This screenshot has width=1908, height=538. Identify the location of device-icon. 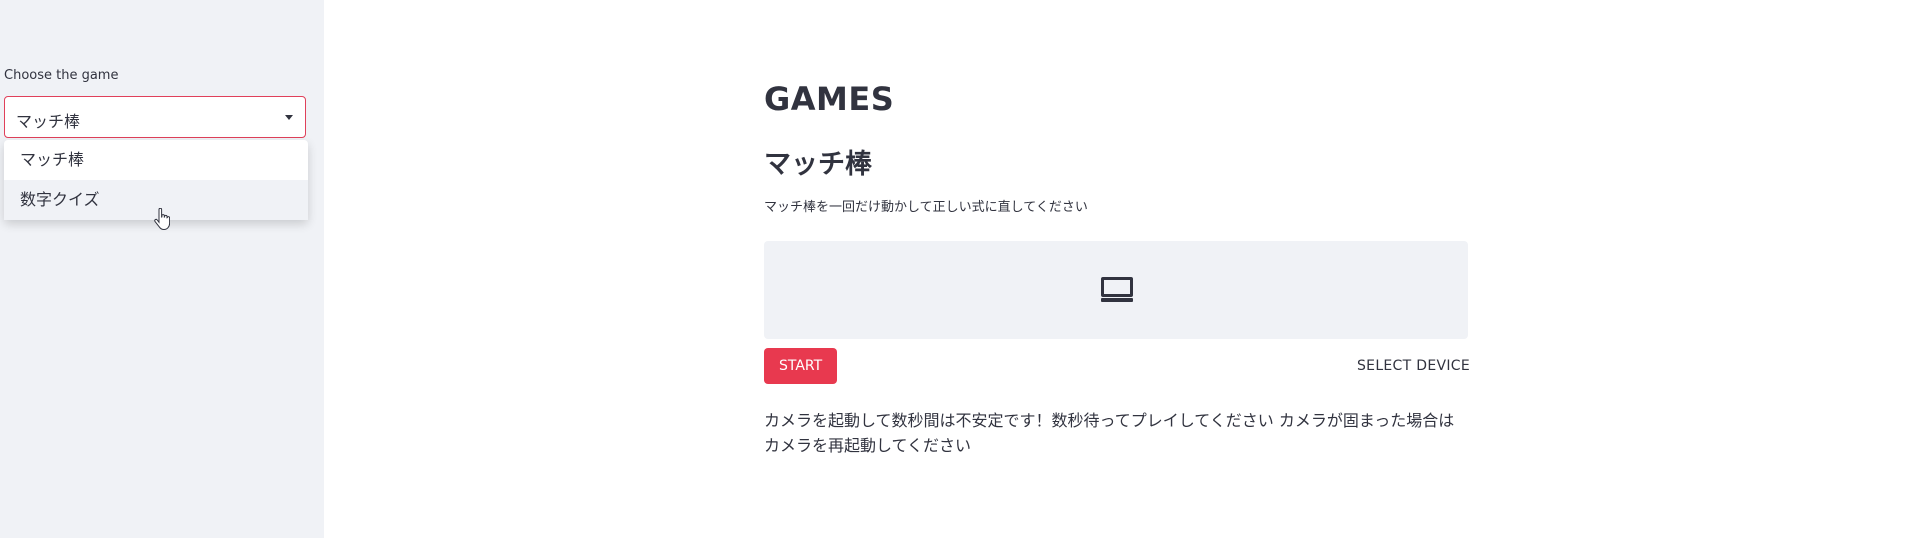
(1117, 289).